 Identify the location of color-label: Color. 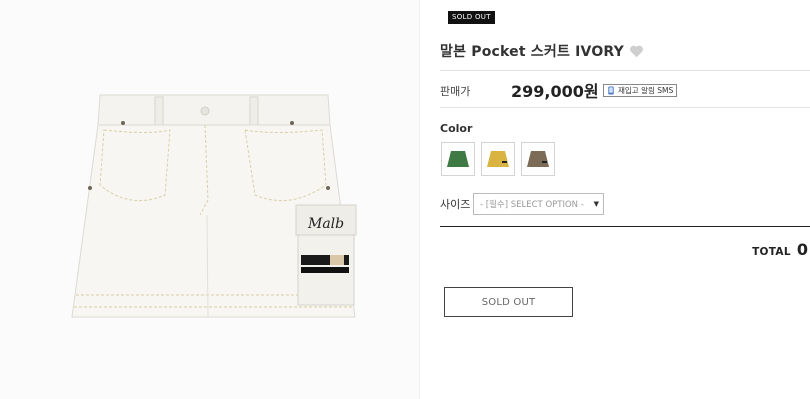
(456, 128).